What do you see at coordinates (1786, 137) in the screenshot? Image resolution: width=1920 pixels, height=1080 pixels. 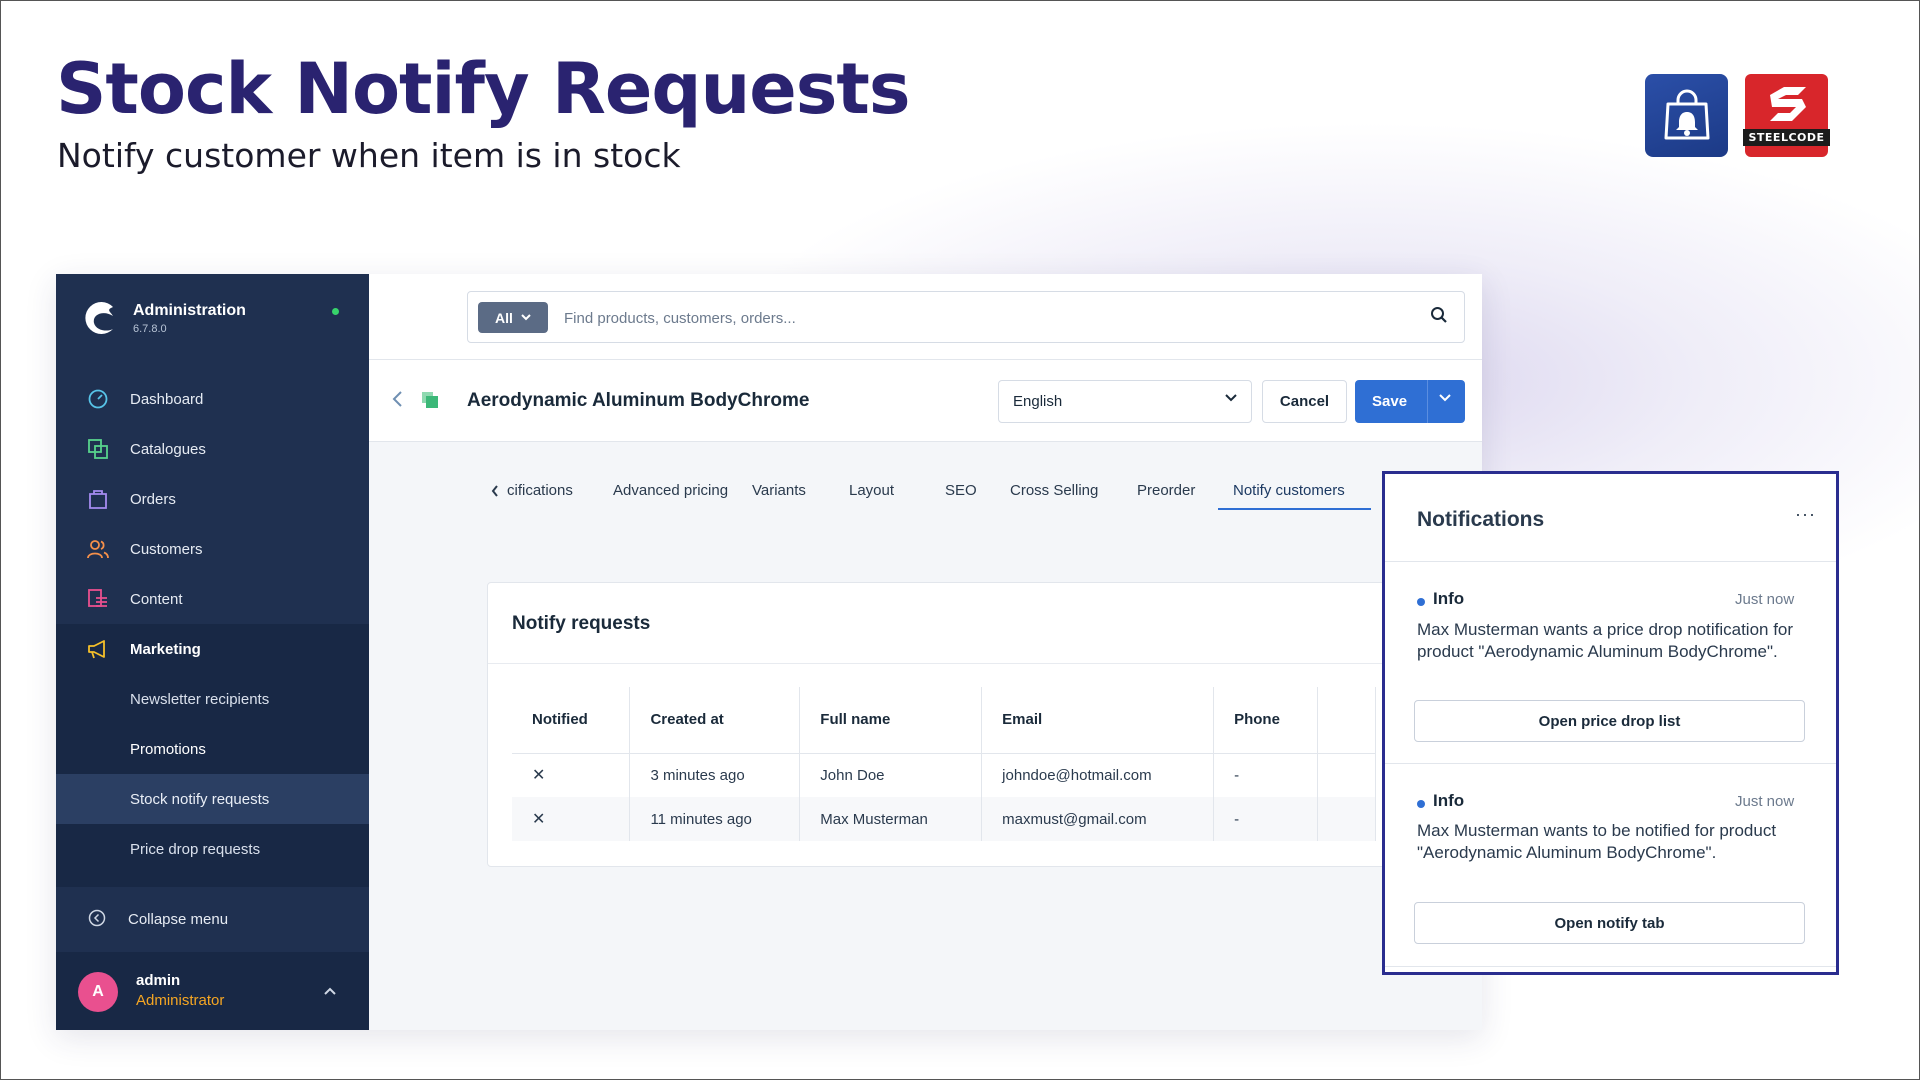 I see `steelcode-wordmark: STEELCODE` at bounding box center [1786, 137].